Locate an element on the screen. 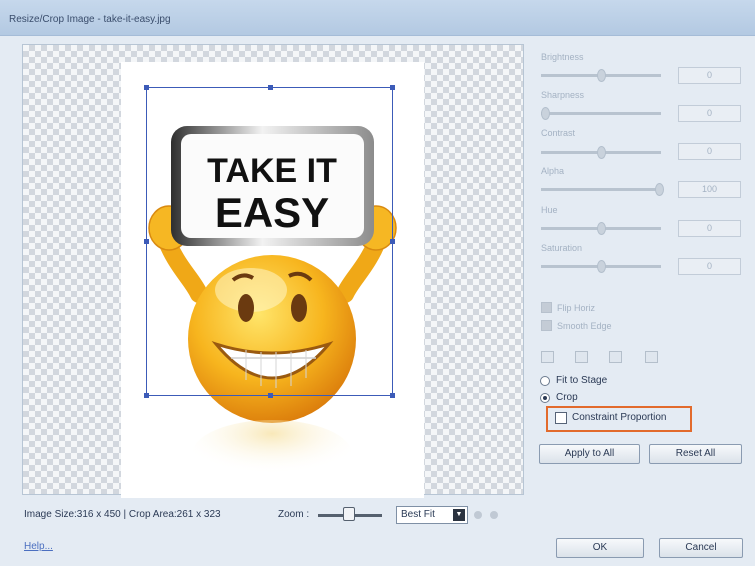  crop-handle-bottom-right is located at coordinates (392, 395).